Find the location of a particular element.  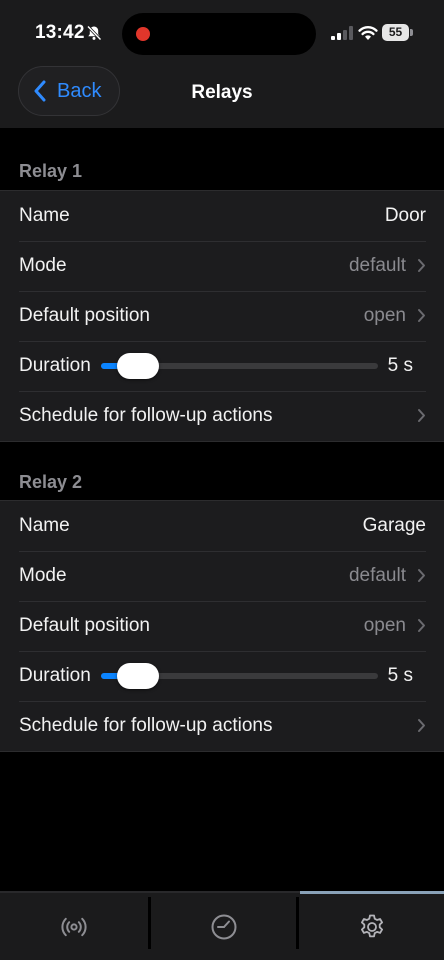

name-value: Door is located at coordinates (405, 215).